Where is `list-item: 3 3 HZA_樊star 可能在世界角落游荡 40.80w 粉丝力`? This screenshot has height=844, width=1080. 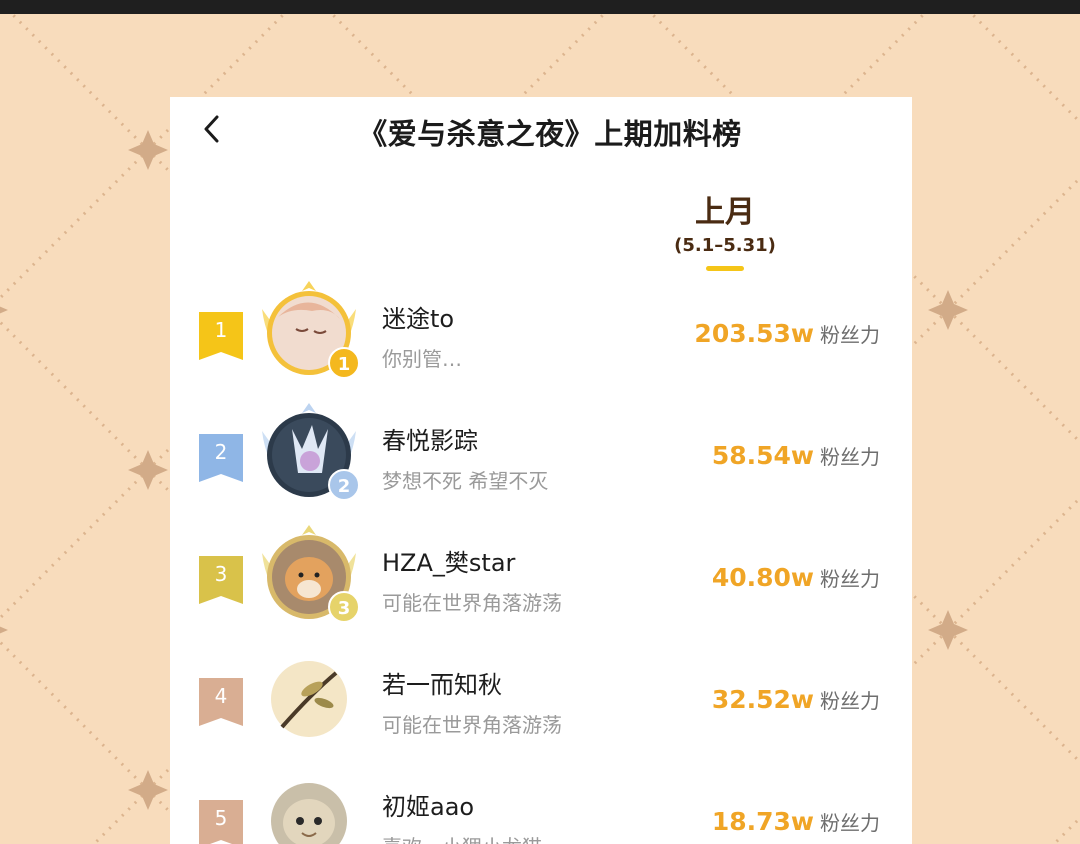 list-item: 3 3 HZA_樊star 可能在世界角落游荡 40.80w 粉丝力 is located at coordinates (541, 576).